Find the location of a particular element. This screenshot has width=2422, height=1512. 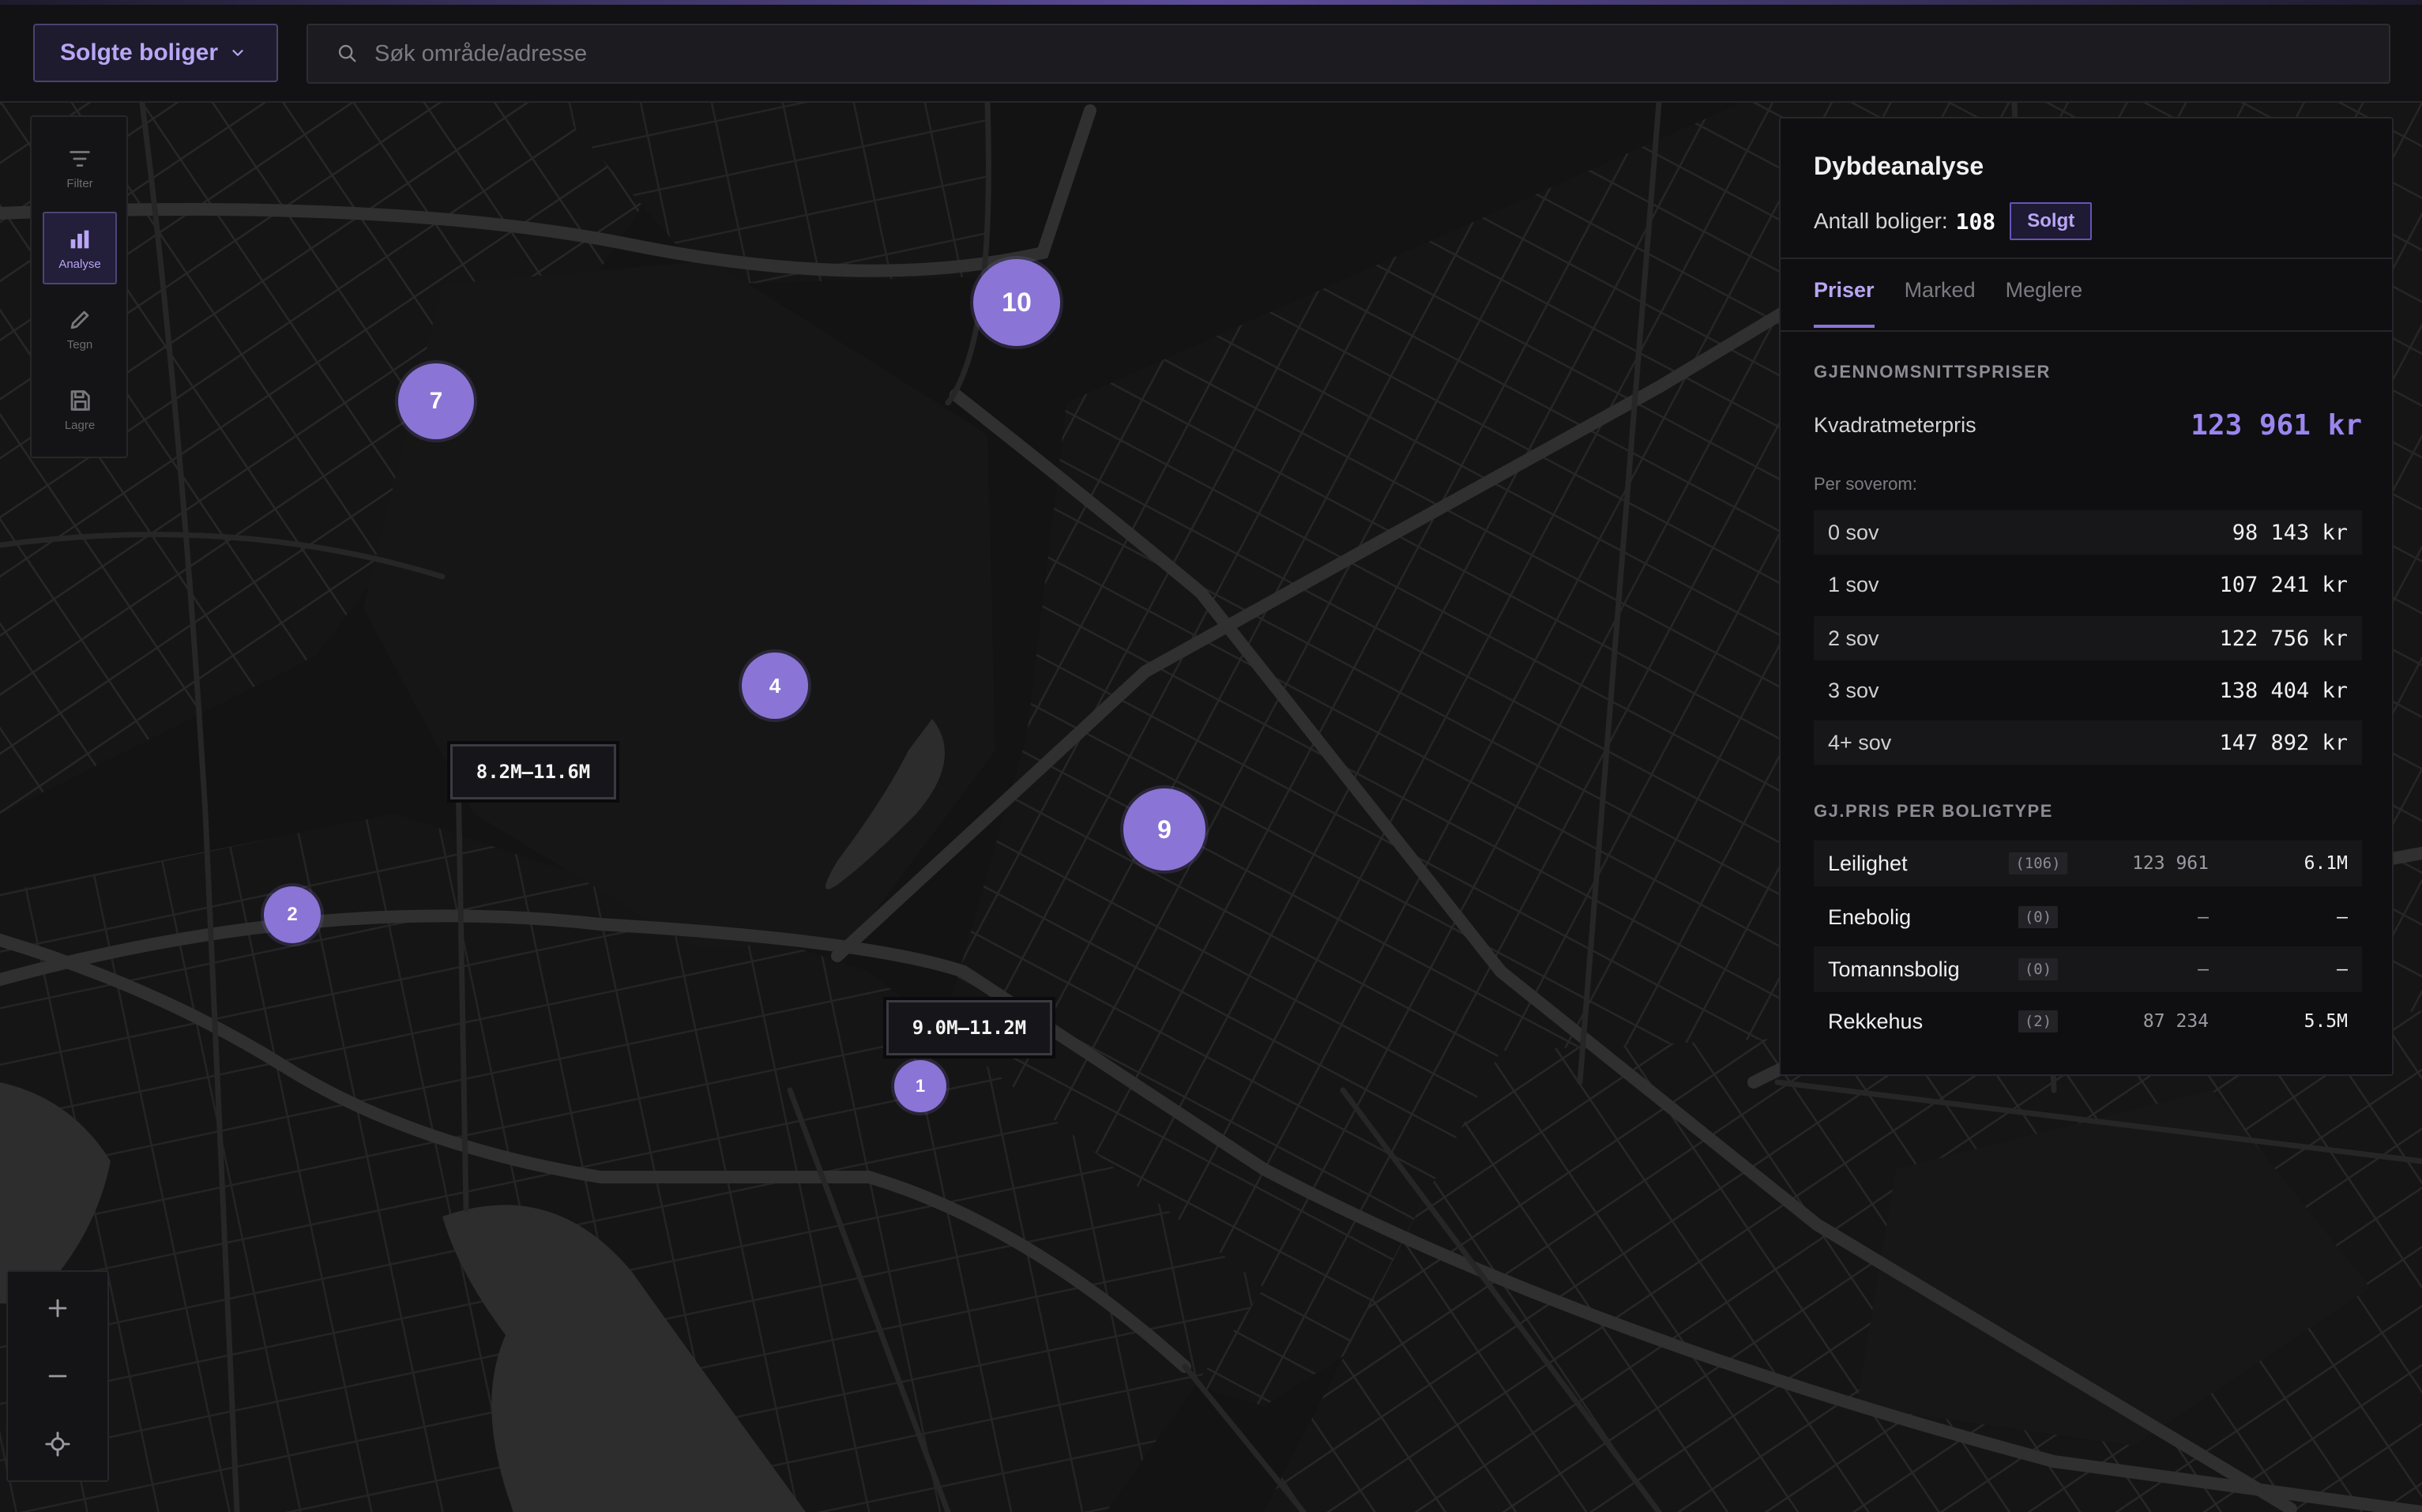

section-heading-averages: GJENNOMSNITTSPRISER is located at coordinates (1932, 372).